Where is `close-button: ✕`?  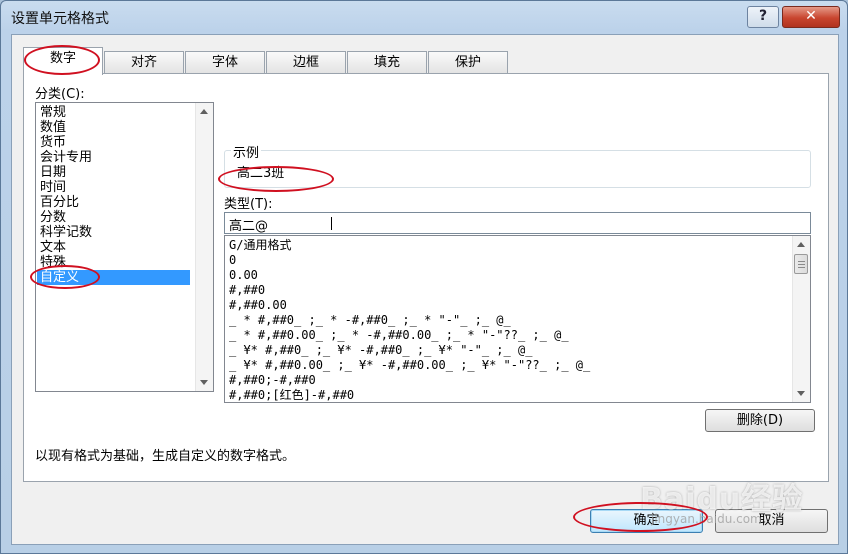 close-button: ✕ is located at coordinates (811, 17).